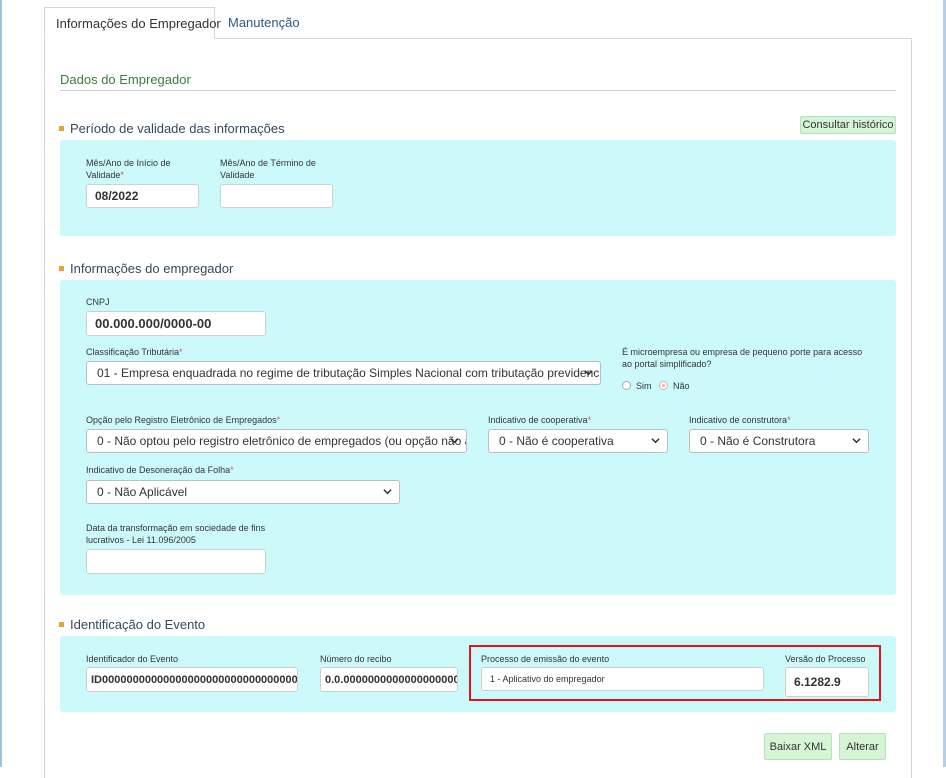  I want to click on cooperativa-label-text: Indicativo de cooperativa, so click(538, 420).